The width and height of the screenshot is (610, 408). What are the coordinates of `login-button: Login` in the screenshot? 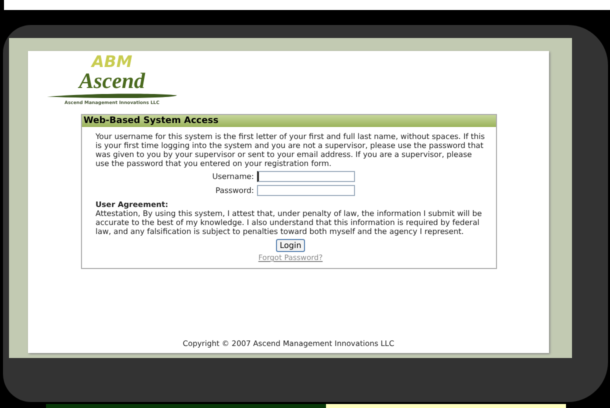 It's located at (291, 245).